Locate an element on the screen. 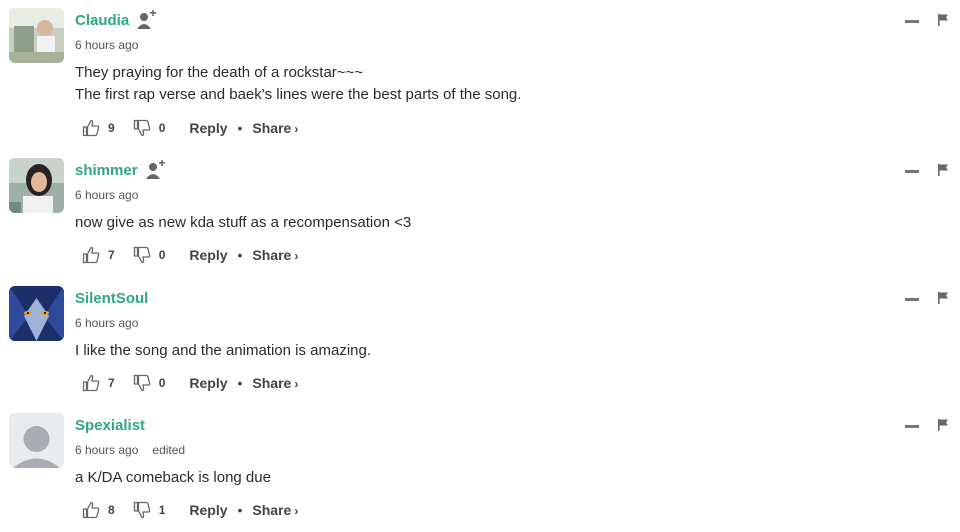  default-user-avatar-icon is located at coordinates (36, 440).